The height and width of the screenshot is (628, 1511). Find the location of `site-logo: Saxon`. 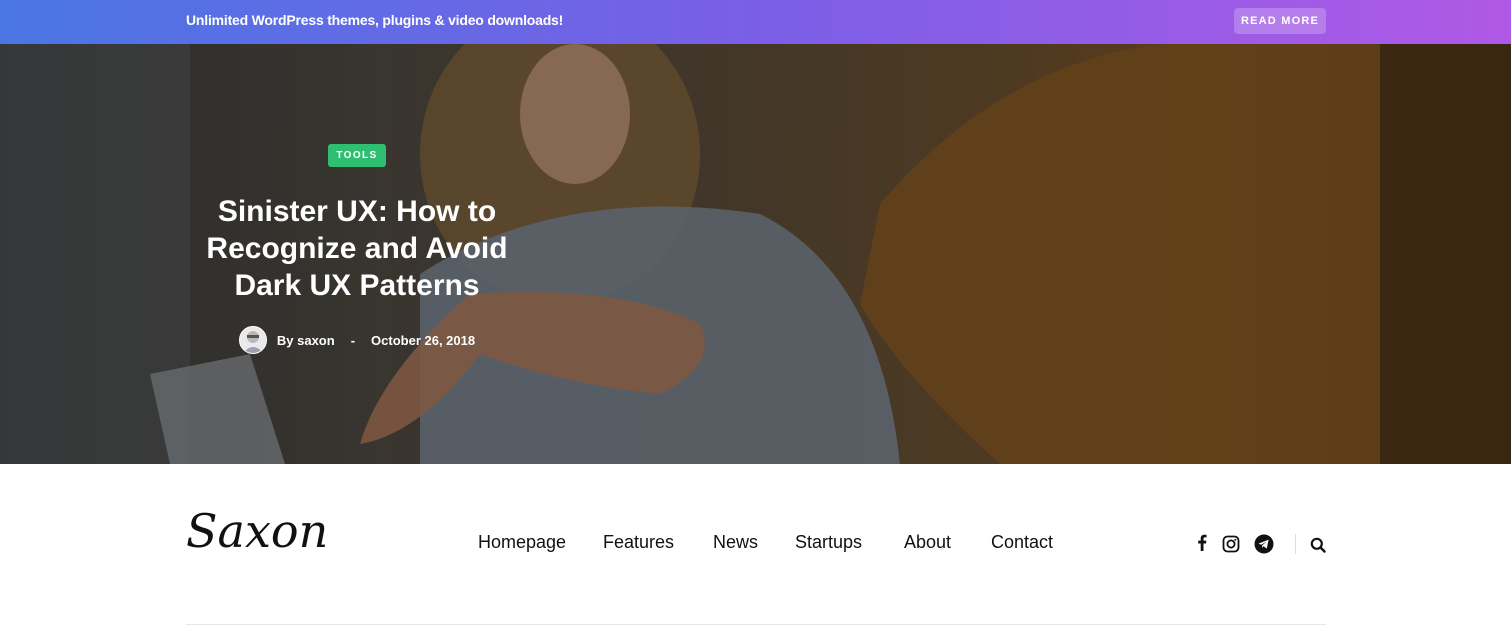

site-logo: Saxon is located at coordinates (257, 531).